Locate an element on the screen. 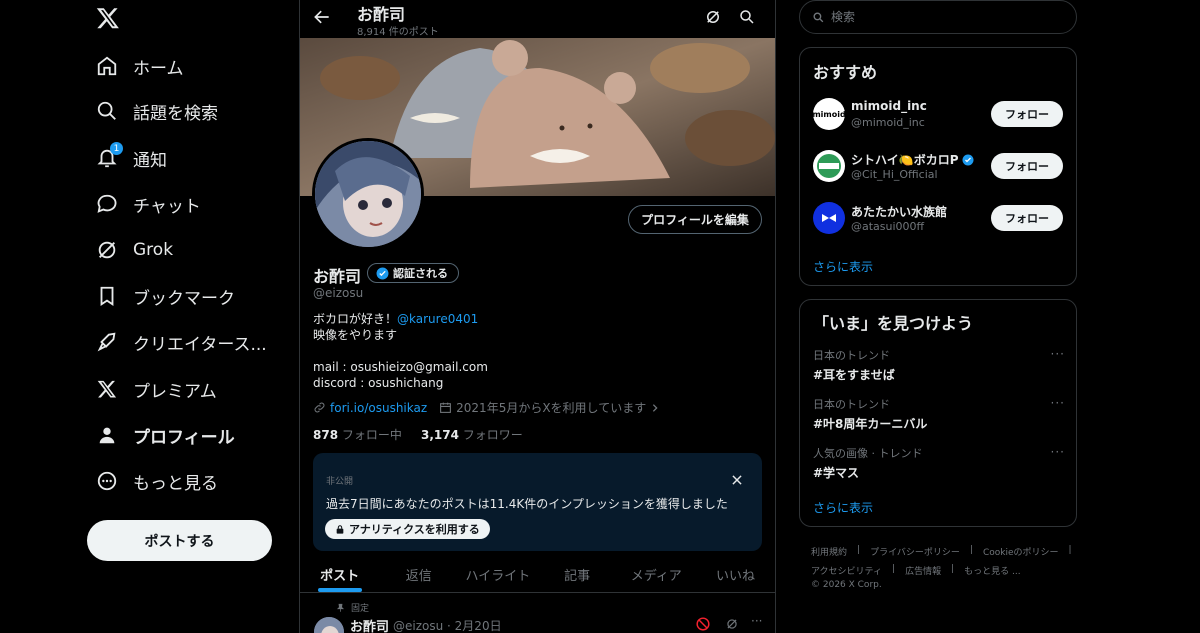 This screenshot has height=633, width=1200. nav-profile: プロフィール is located at coordinates (165, 435).